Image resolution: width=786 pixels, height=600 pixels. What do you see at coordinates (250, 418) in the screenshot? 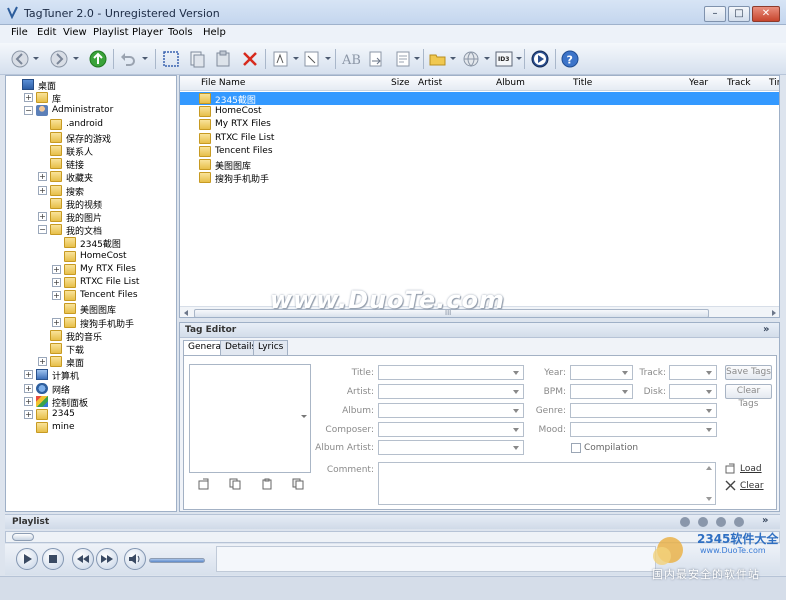
I see `album-artwork` at bounding box center [250, 418].